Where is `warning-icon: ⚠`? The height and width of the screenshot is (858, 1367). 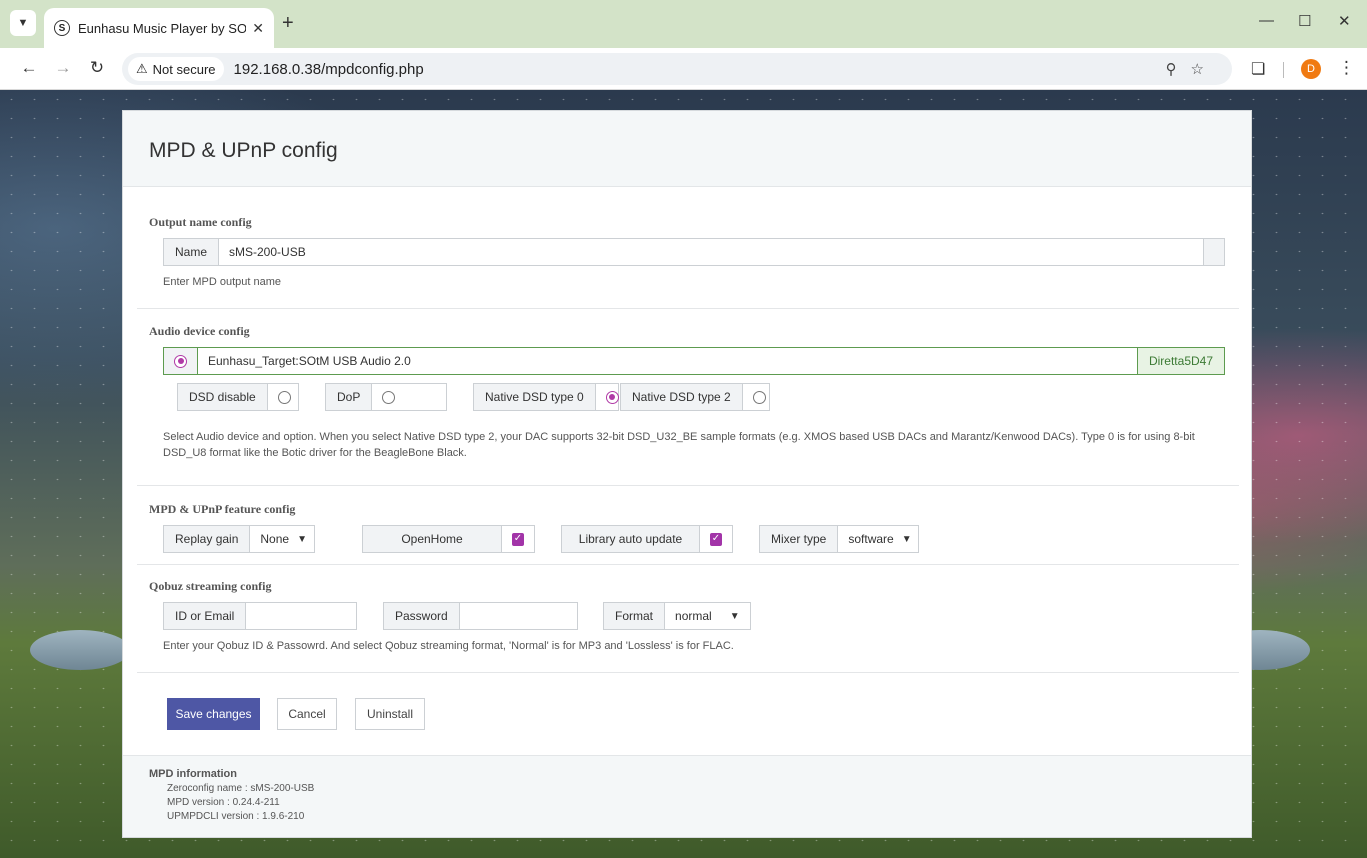 warning-icon: ⚠ is located at coordinates (142, 68).